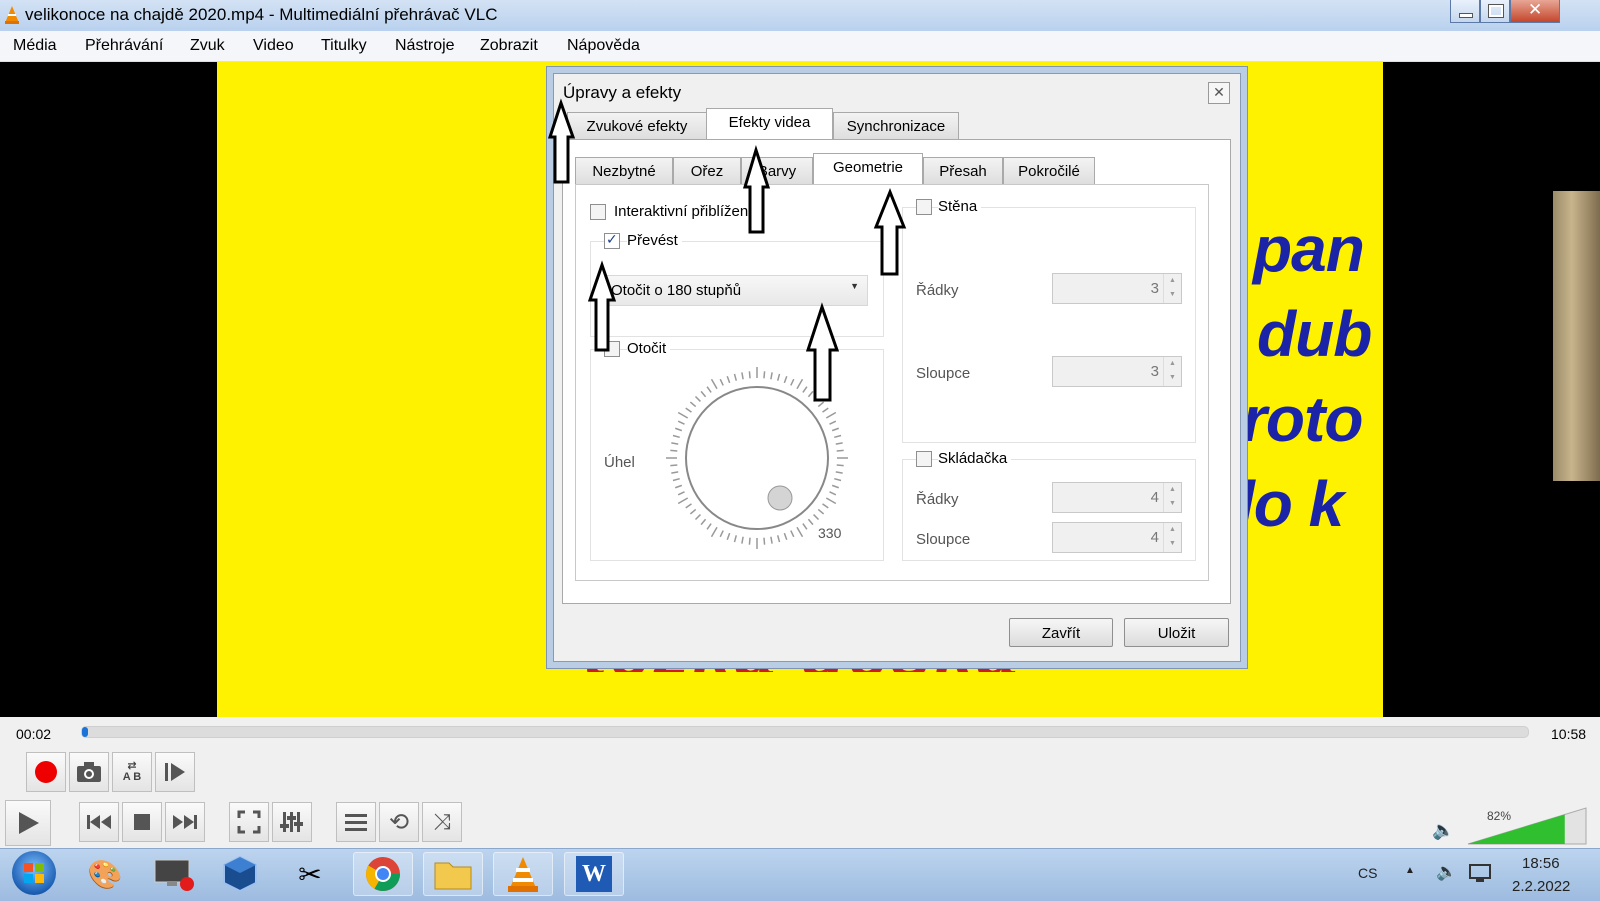  I want to click on taskbar-explorer, so click(453, 874).